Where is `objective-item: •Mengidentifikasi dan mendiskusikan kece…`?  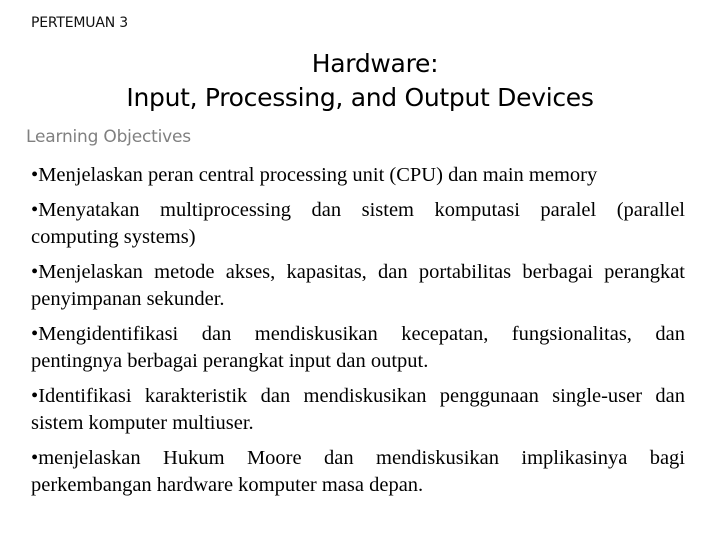 objective-item: •Mengidentifikasi dan mendiskusikan kece… is located at coordinates (358, 348).